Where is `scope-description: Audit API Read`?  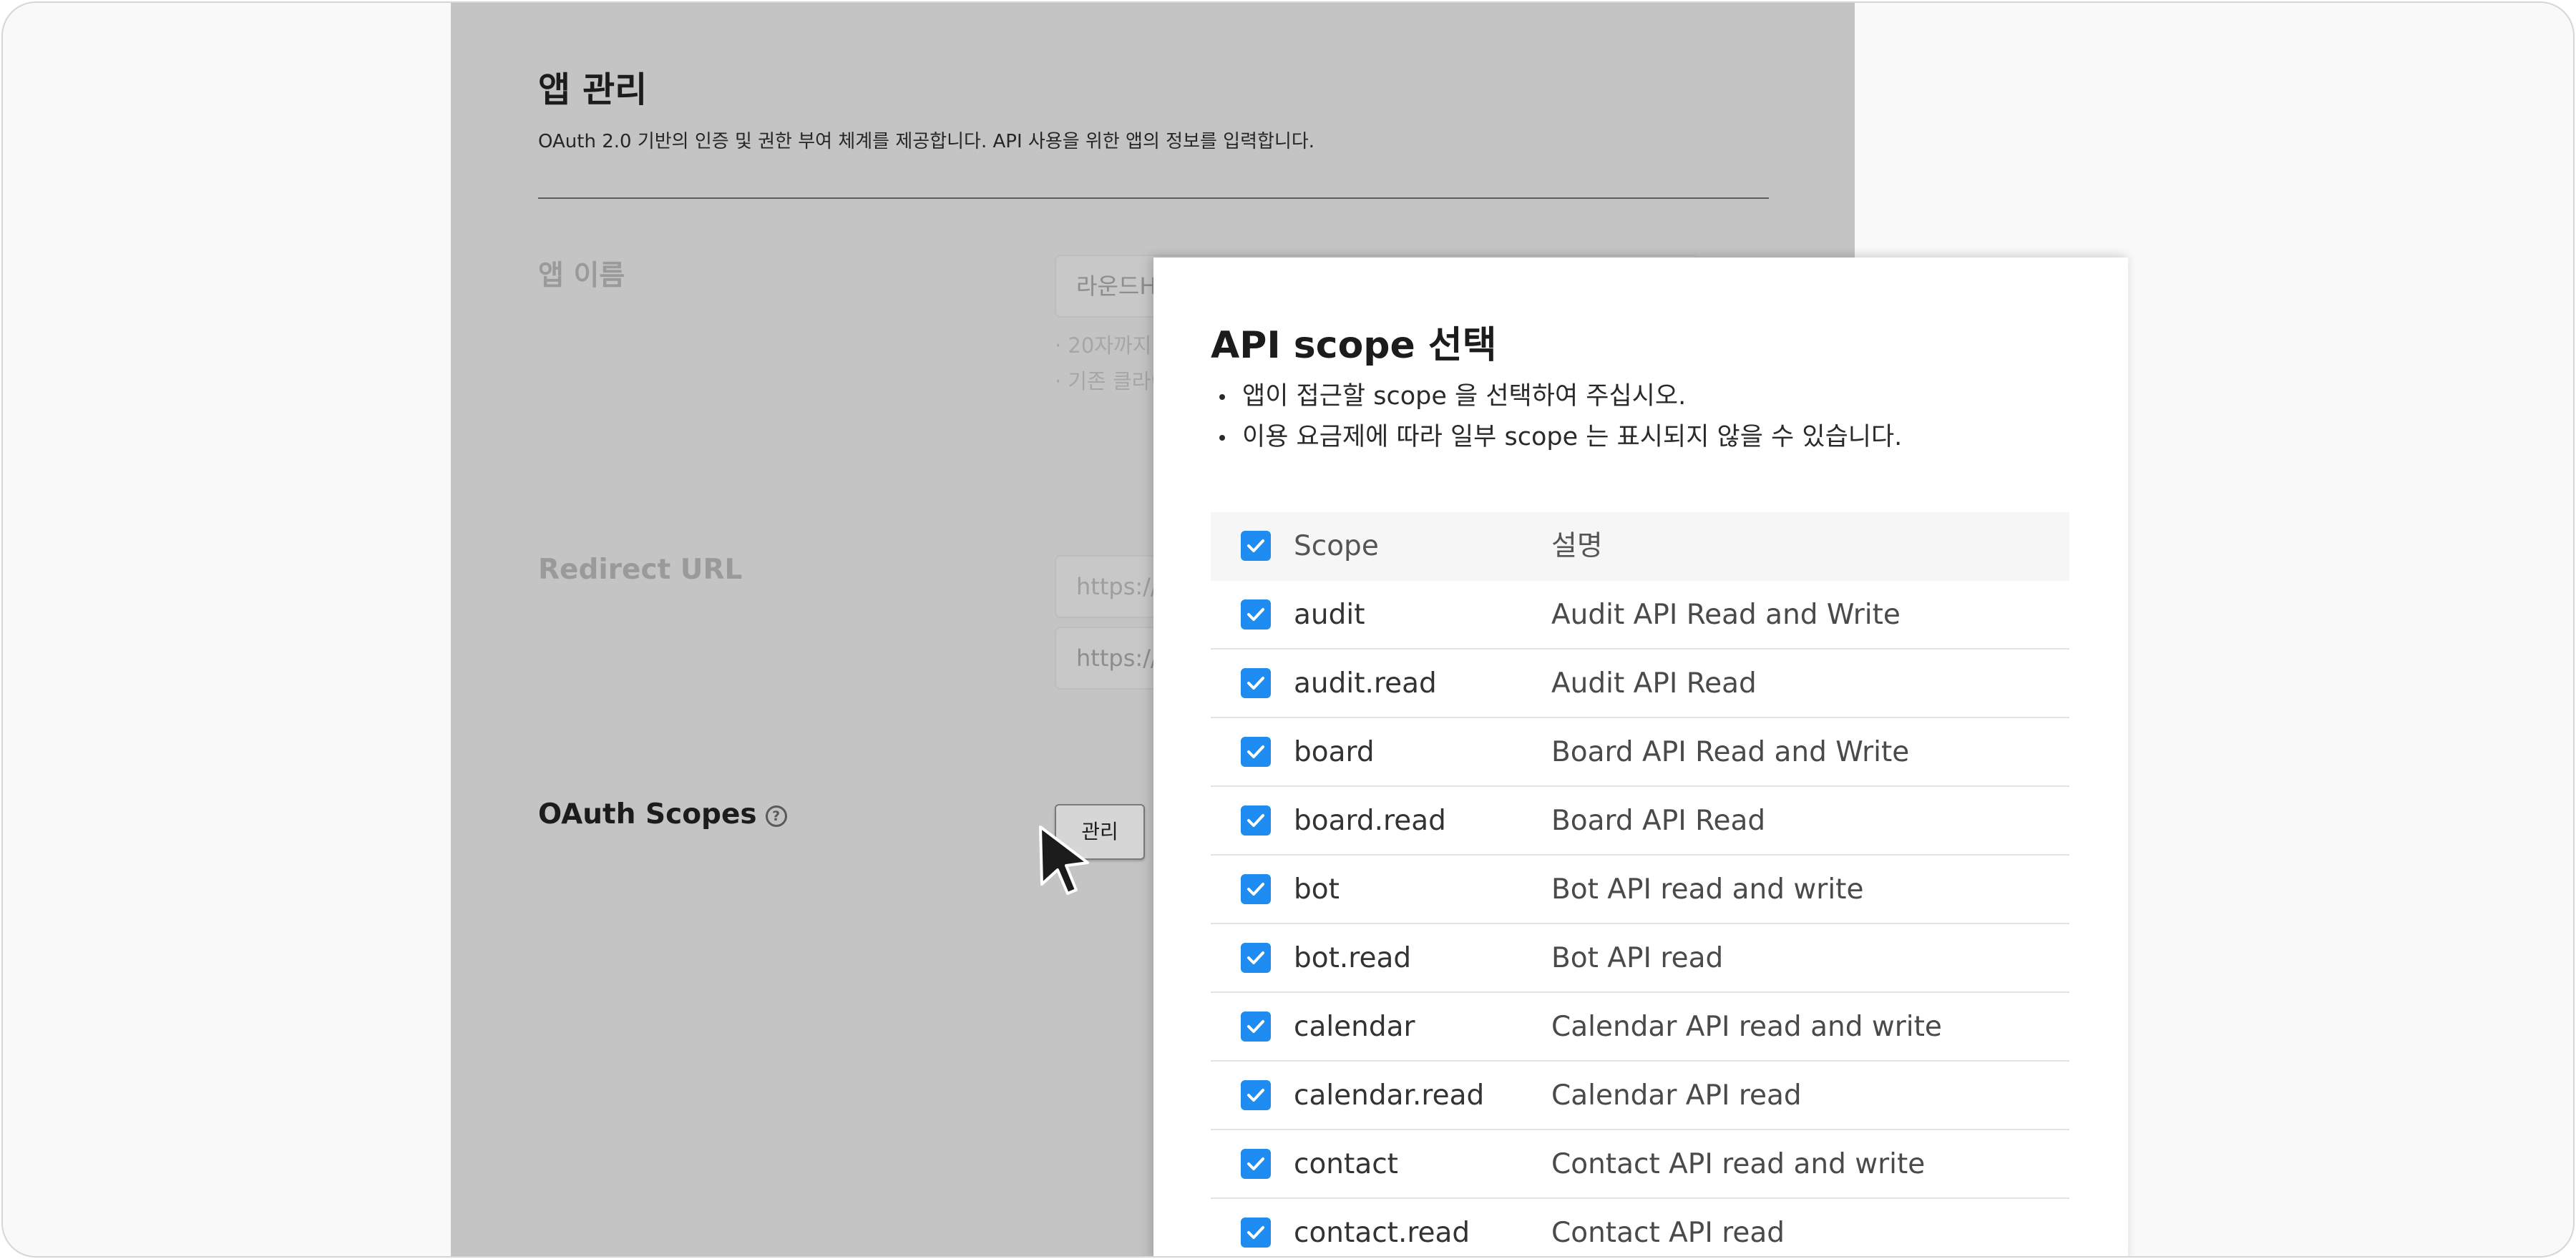 scope-description: Audit API Read is located at coordinates (1654, 683).